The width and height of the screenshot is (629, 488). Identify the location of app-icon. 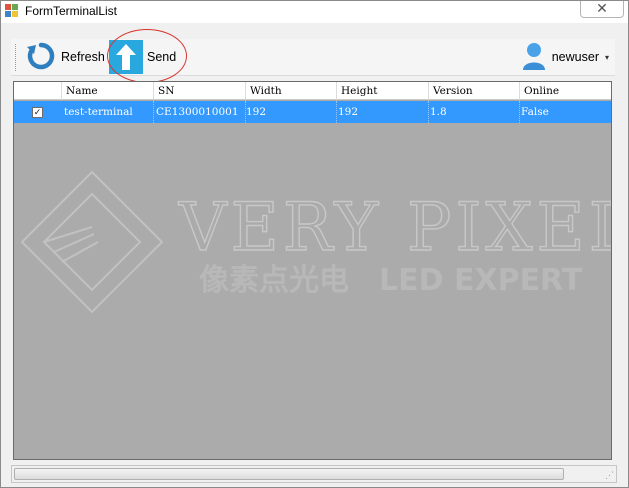
(12, 11).